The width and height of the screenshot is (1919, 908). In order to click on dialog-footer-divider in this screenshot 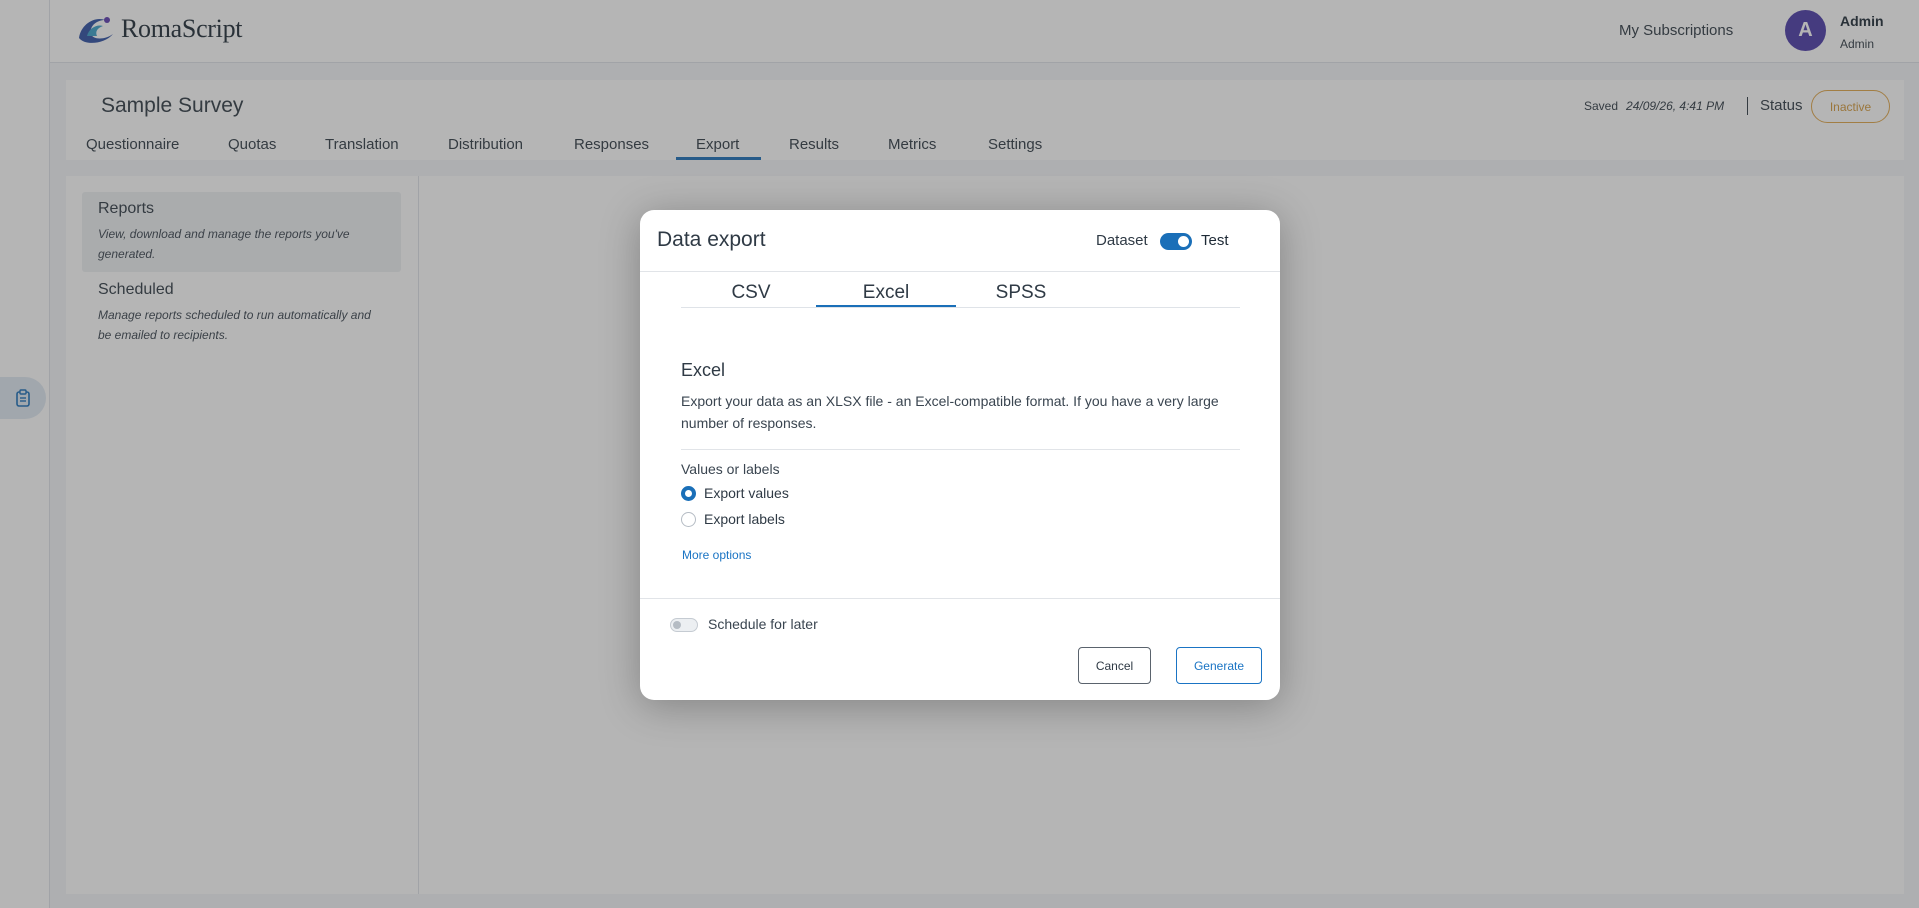, I will do `click(960, 598)`.